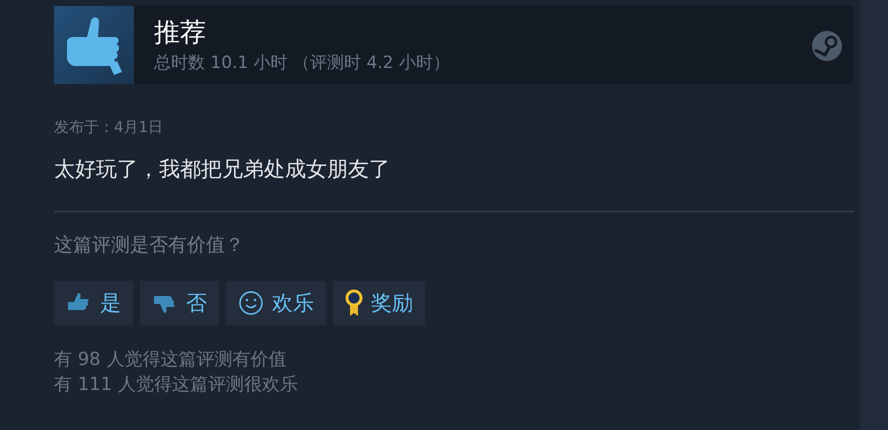 The width and height of the screenshot is (888, 430). I want to click on vote-count-text: 有 111 人觉得这篇评测很欢乐, so click(176, 385).